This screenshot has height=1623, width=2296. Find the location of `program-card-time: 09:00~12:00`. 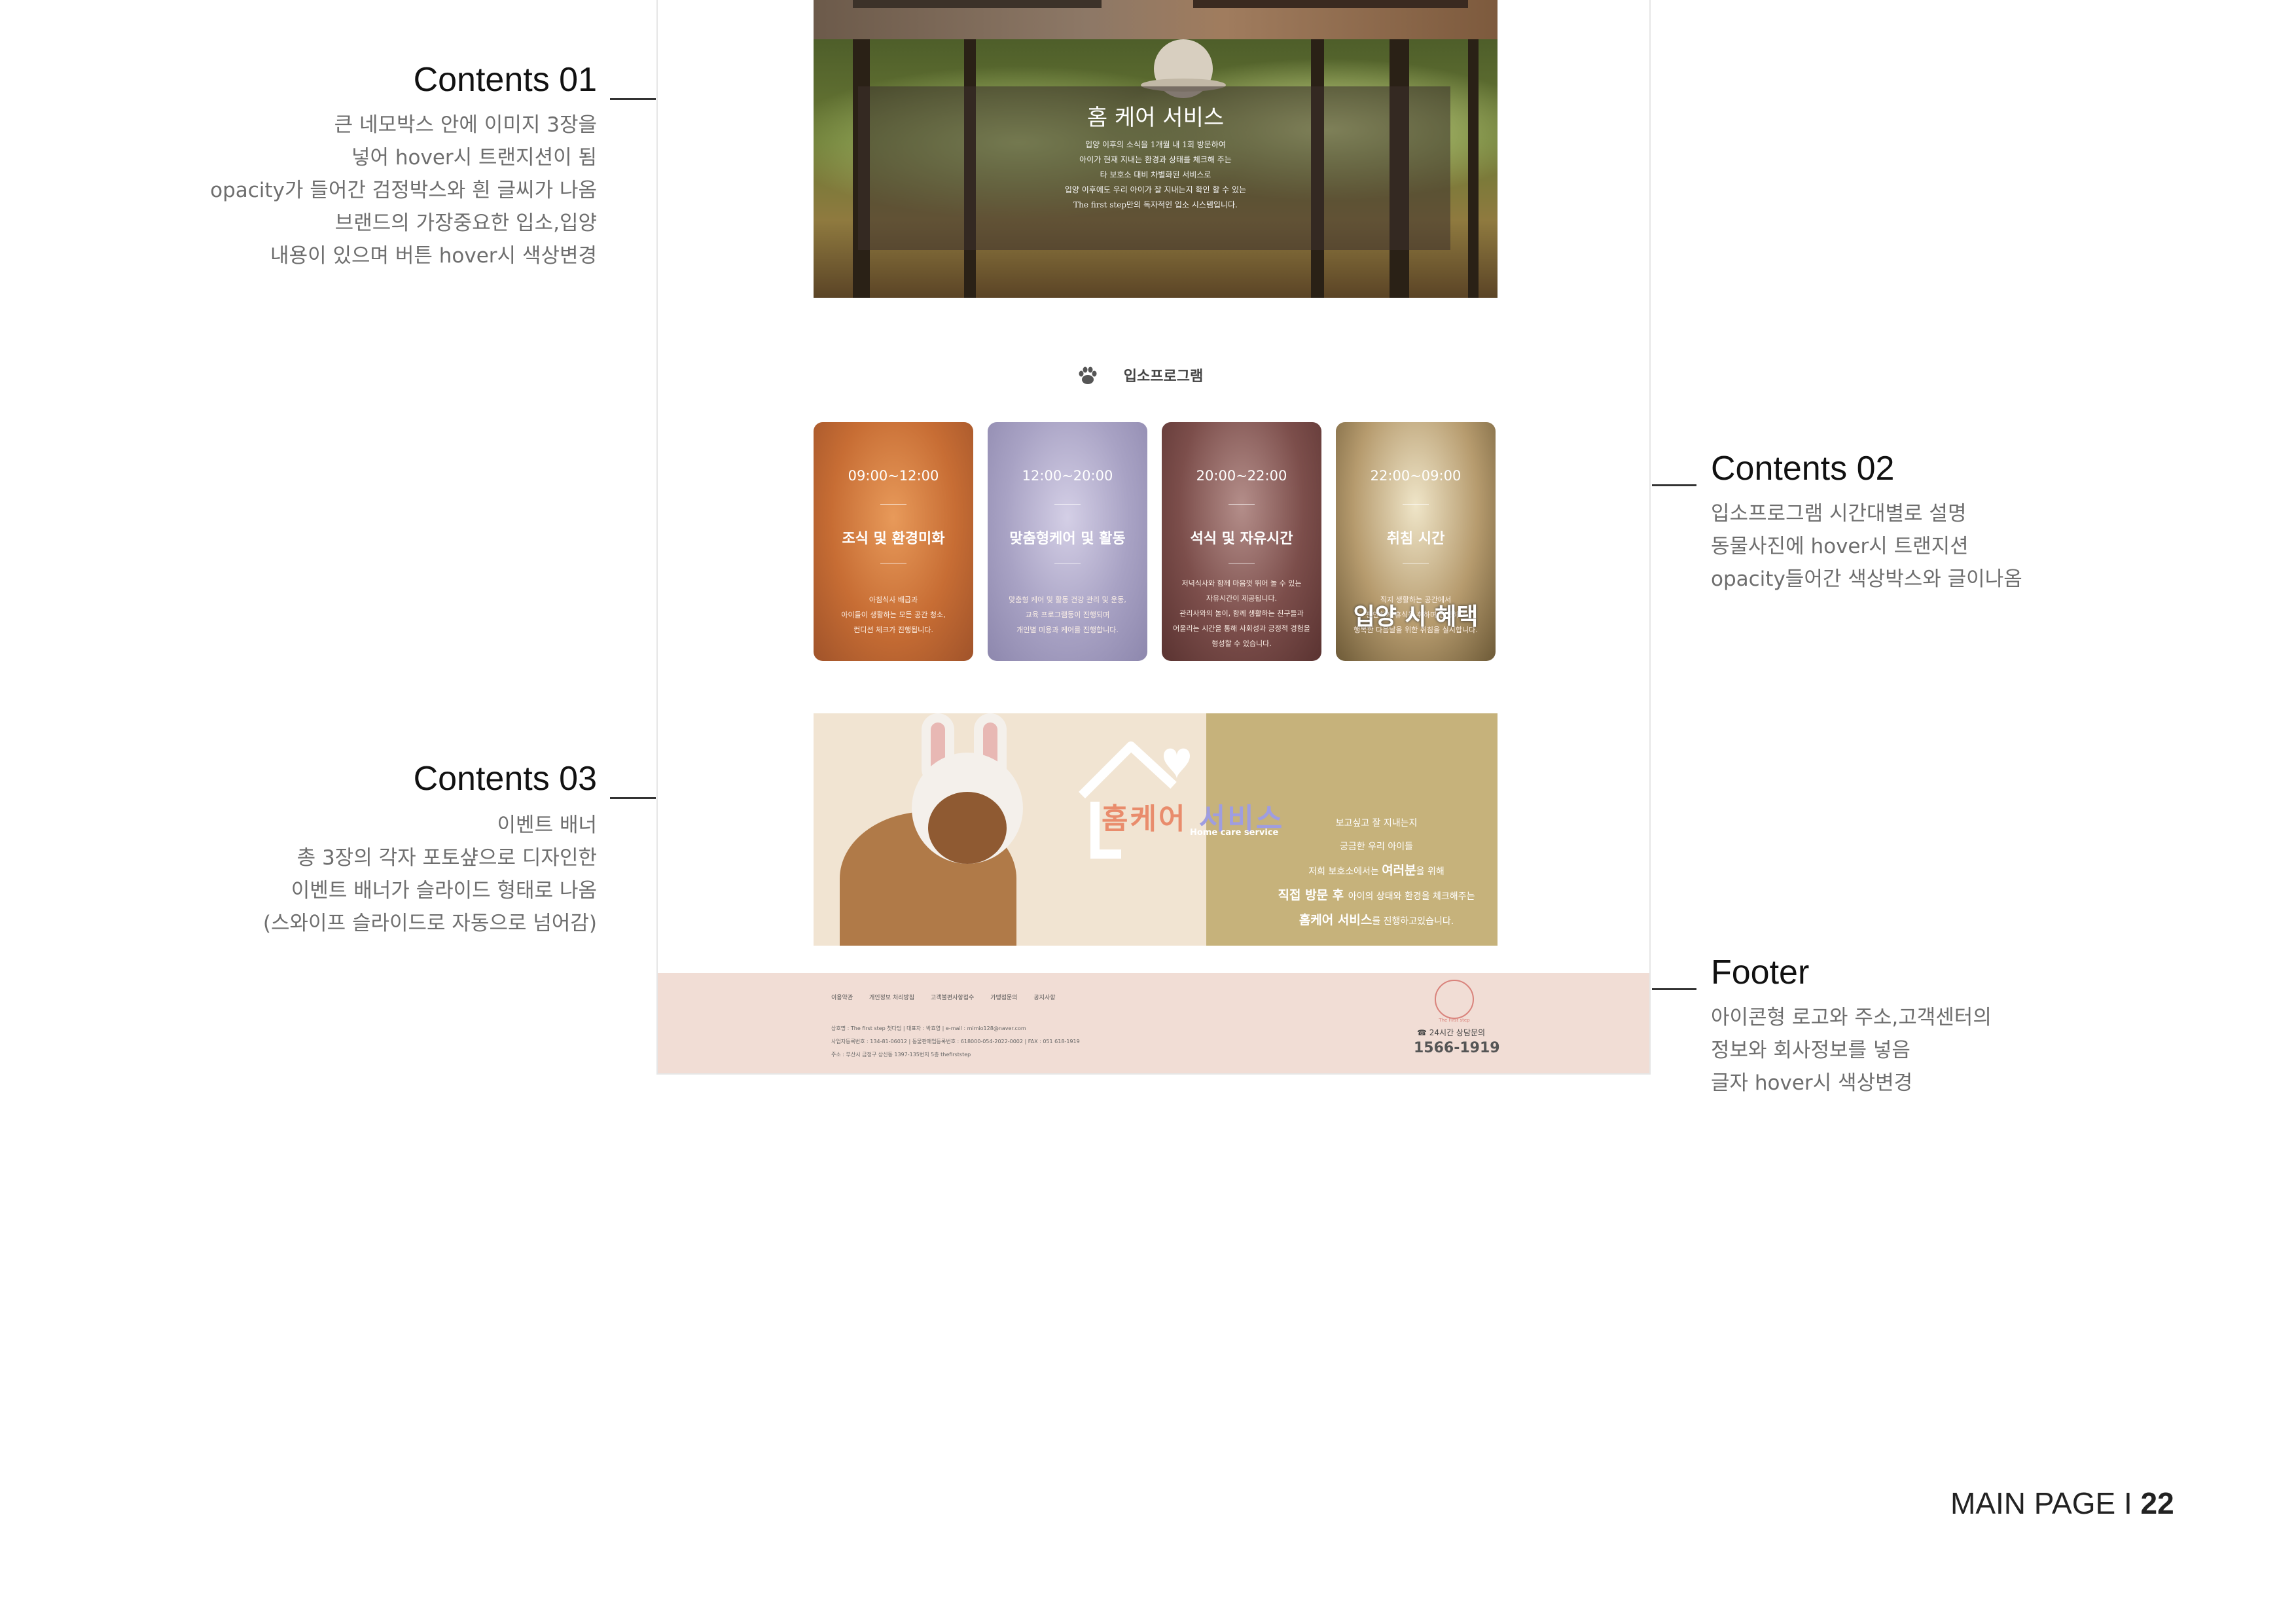

program-card-time: 09:00~12:00 is located at coordinates (893, 476).